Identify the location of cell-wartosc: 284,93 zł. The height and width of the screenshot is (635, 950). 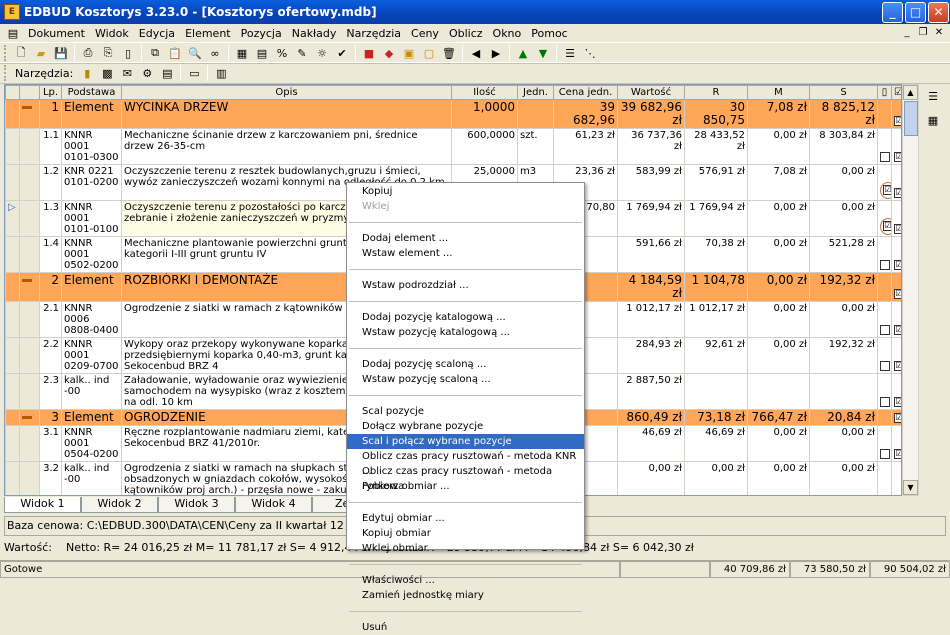
(651, 355).